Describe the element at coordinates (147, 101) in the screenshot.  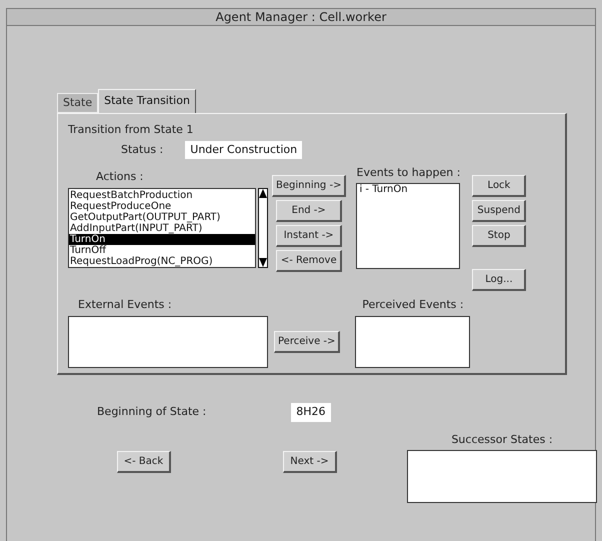
I see `tab: State Transition` at that location.